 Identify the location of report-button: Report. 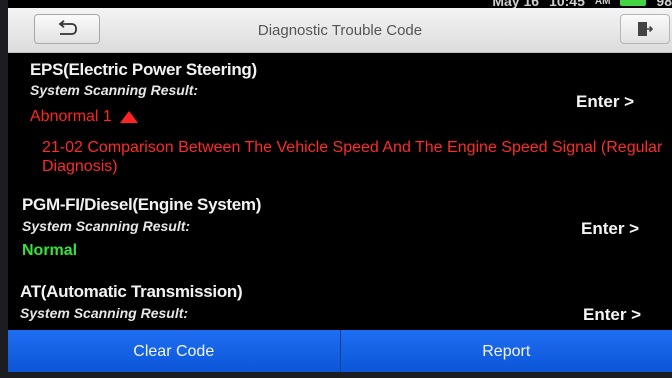
(505, 351).